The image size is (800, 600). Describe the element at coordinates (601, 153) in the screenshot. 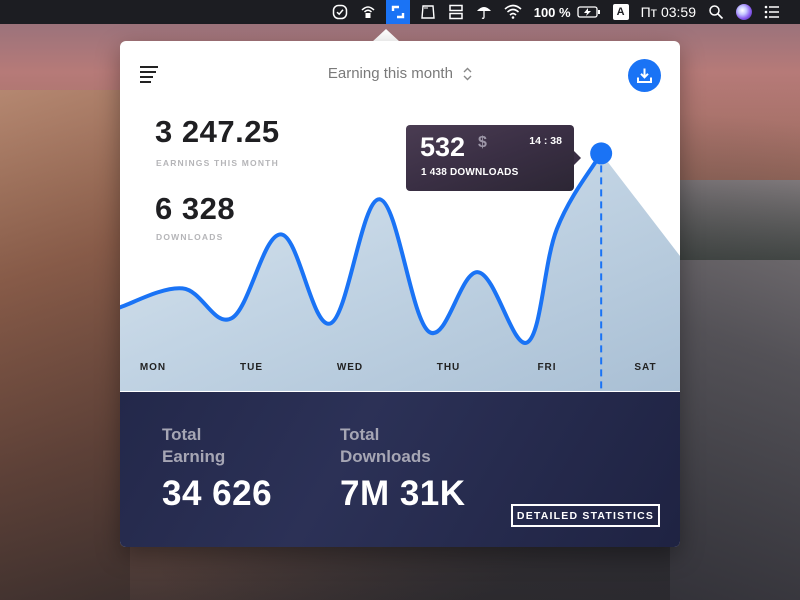

I see `highlight-point` at that location.